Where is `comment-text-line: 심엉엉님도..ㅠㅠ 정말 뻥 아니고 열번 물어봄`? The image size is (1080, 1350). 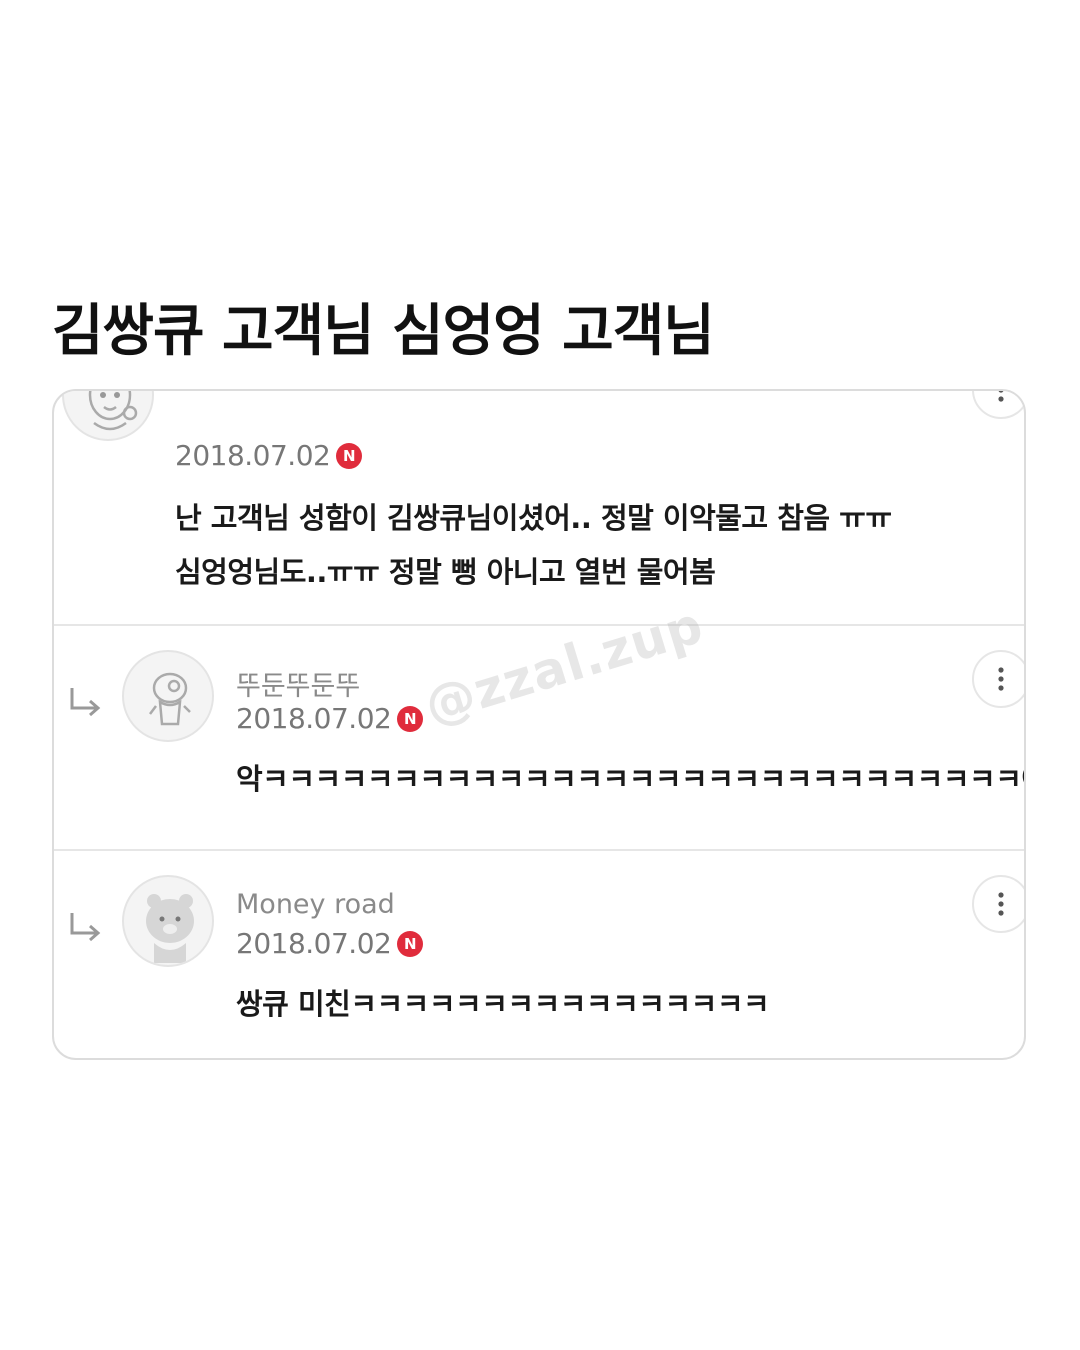
comment-text-line: 심엉엉님도..ㅠㅠ 정말 뻥 아니고 열번 물어봄 is located at coordinates (445, 572).